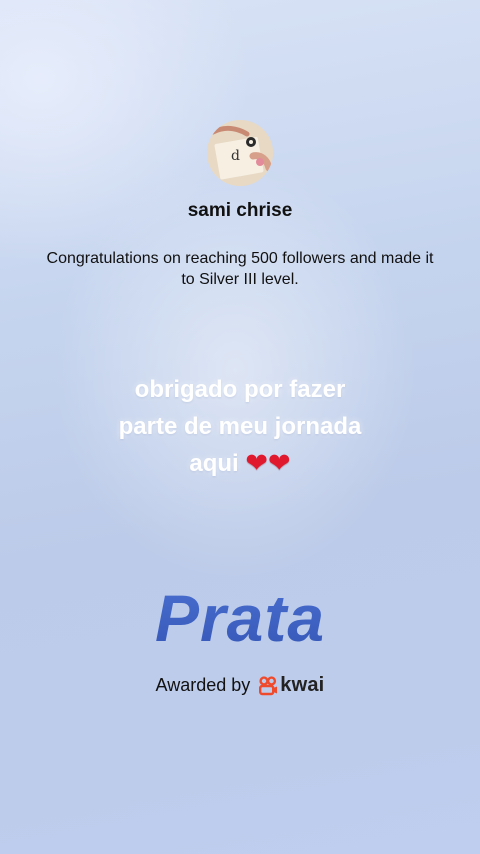  I want to click on caption-line-2: parte de meu jornada, so click(240, 426).